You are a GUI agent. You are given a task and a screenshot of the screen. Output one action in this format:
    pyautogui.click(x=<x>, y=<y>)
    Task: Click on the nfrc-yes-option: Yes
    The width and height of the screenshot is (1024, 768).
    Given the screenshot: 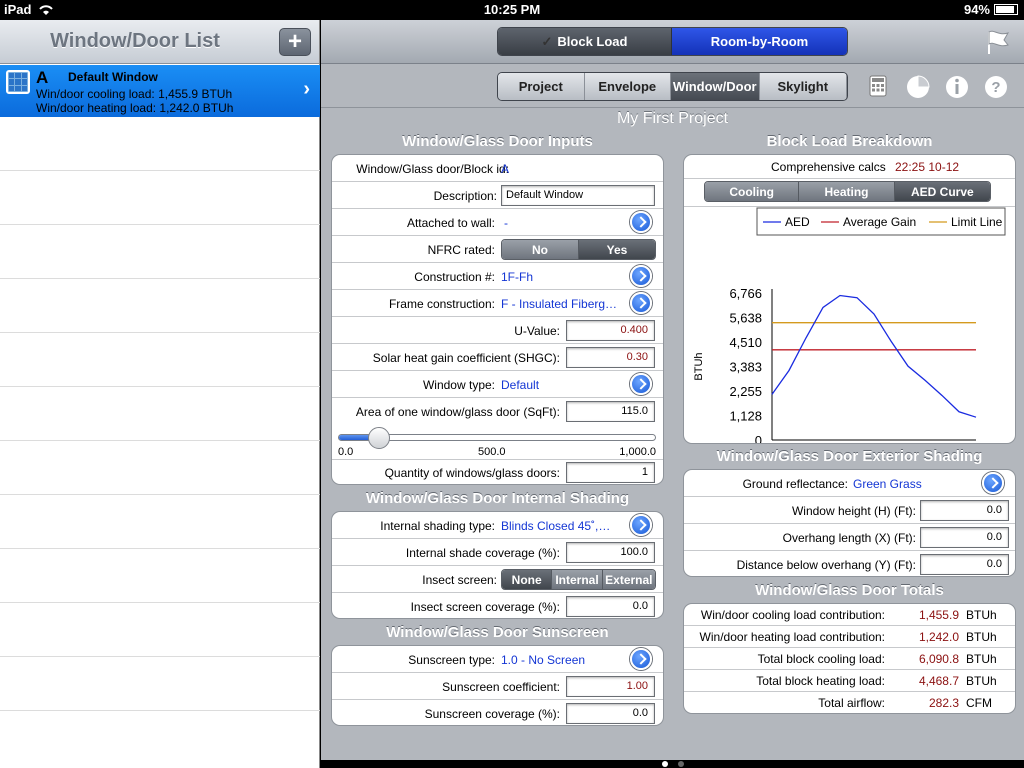 What is the action you would take?
    pyautogui.click(x=617, y=249)
    